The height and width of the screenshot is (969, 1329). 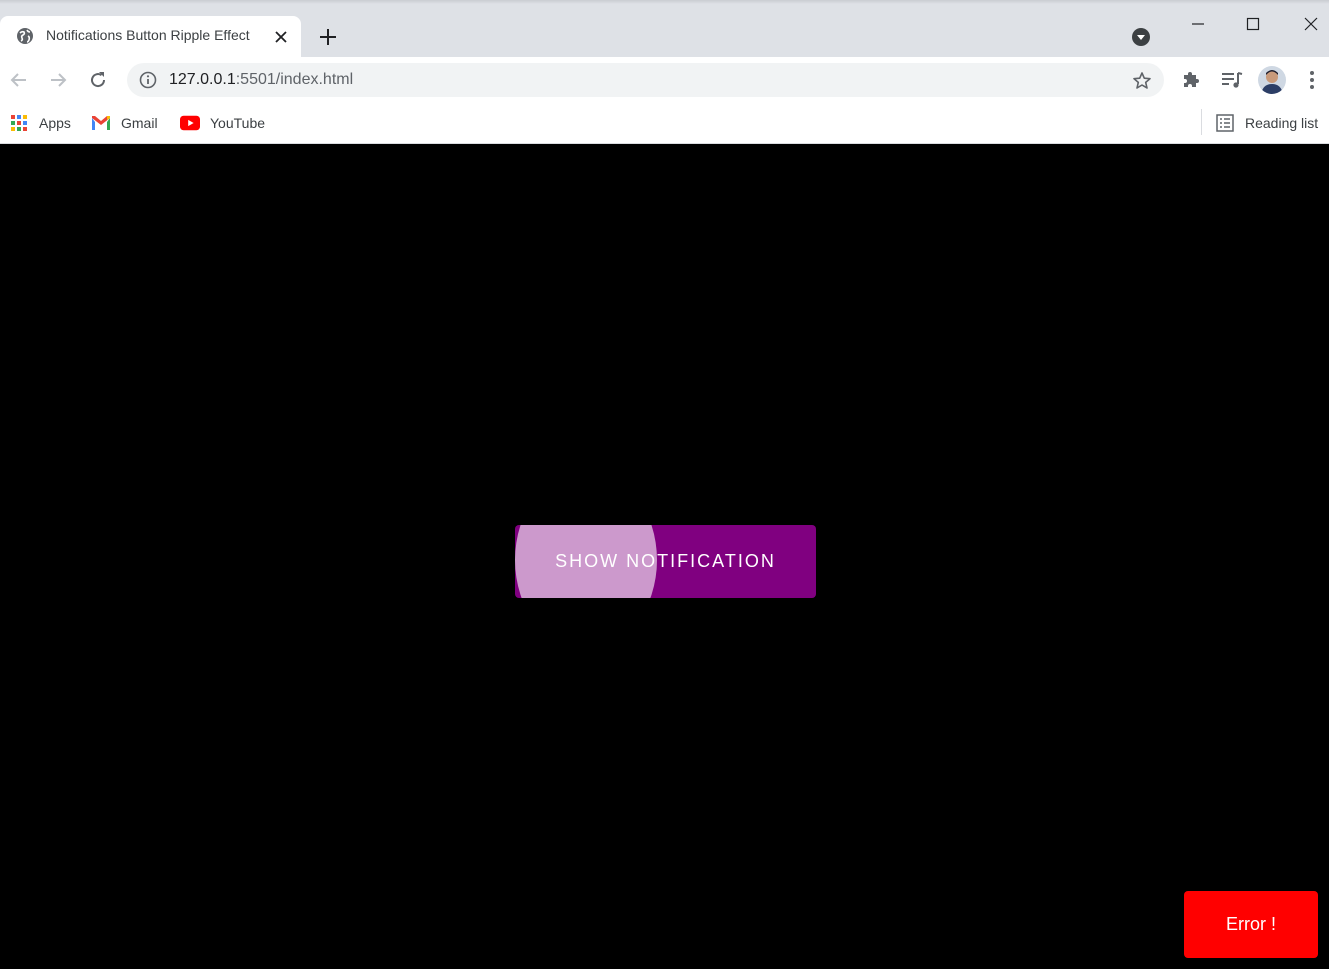 I want to click on reading-list-button: Reading list, so click(x=1266, y=123).